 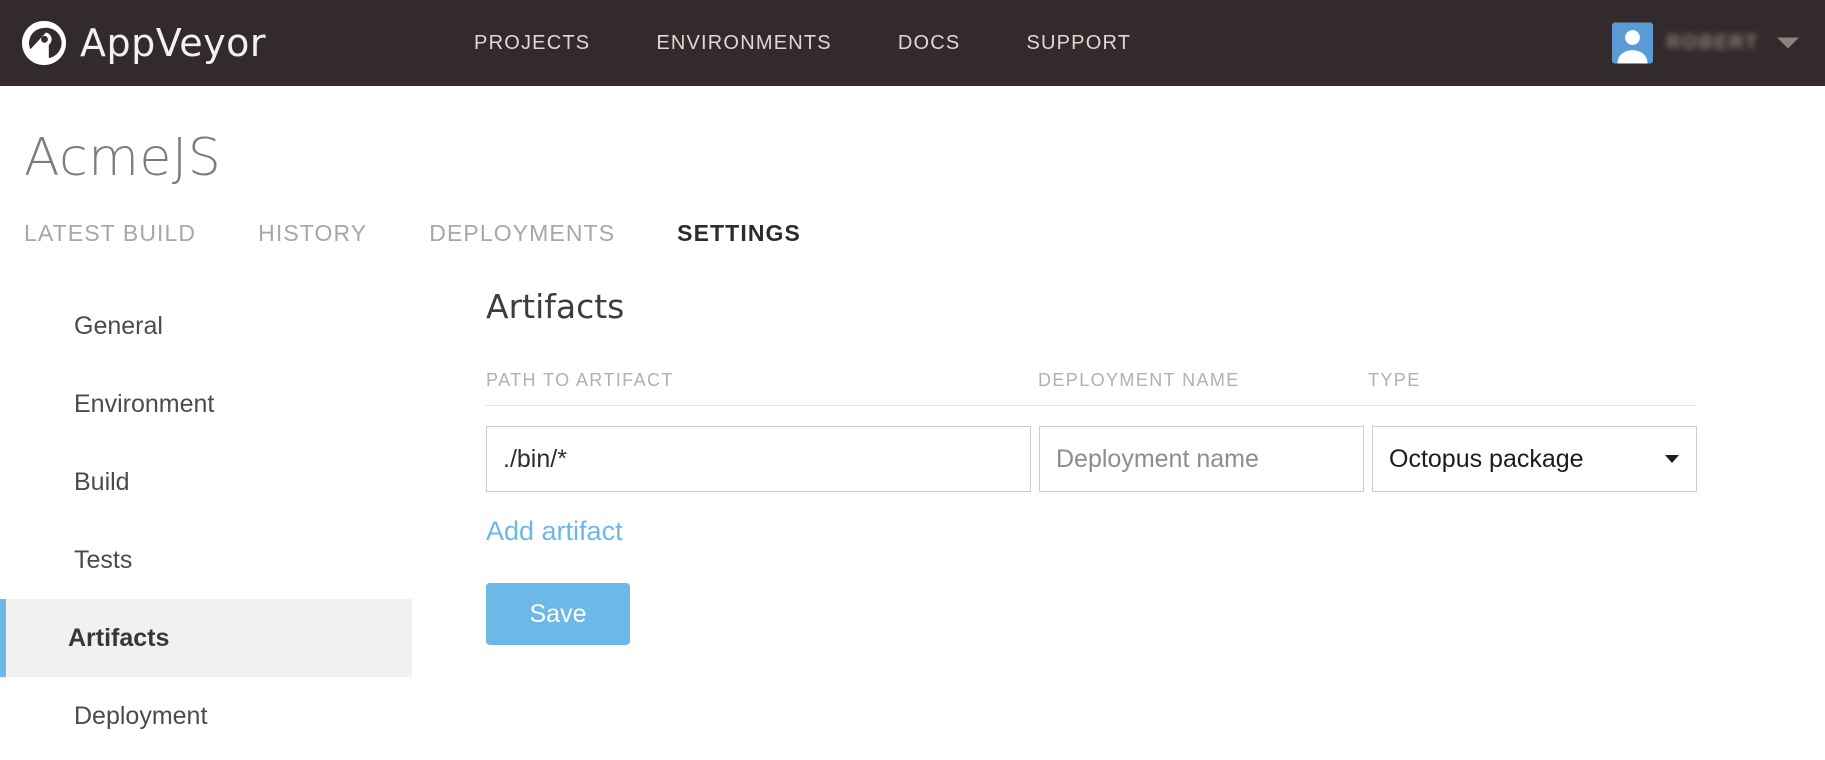 I want to click on save-button: Save, so click(x=558, y=614).